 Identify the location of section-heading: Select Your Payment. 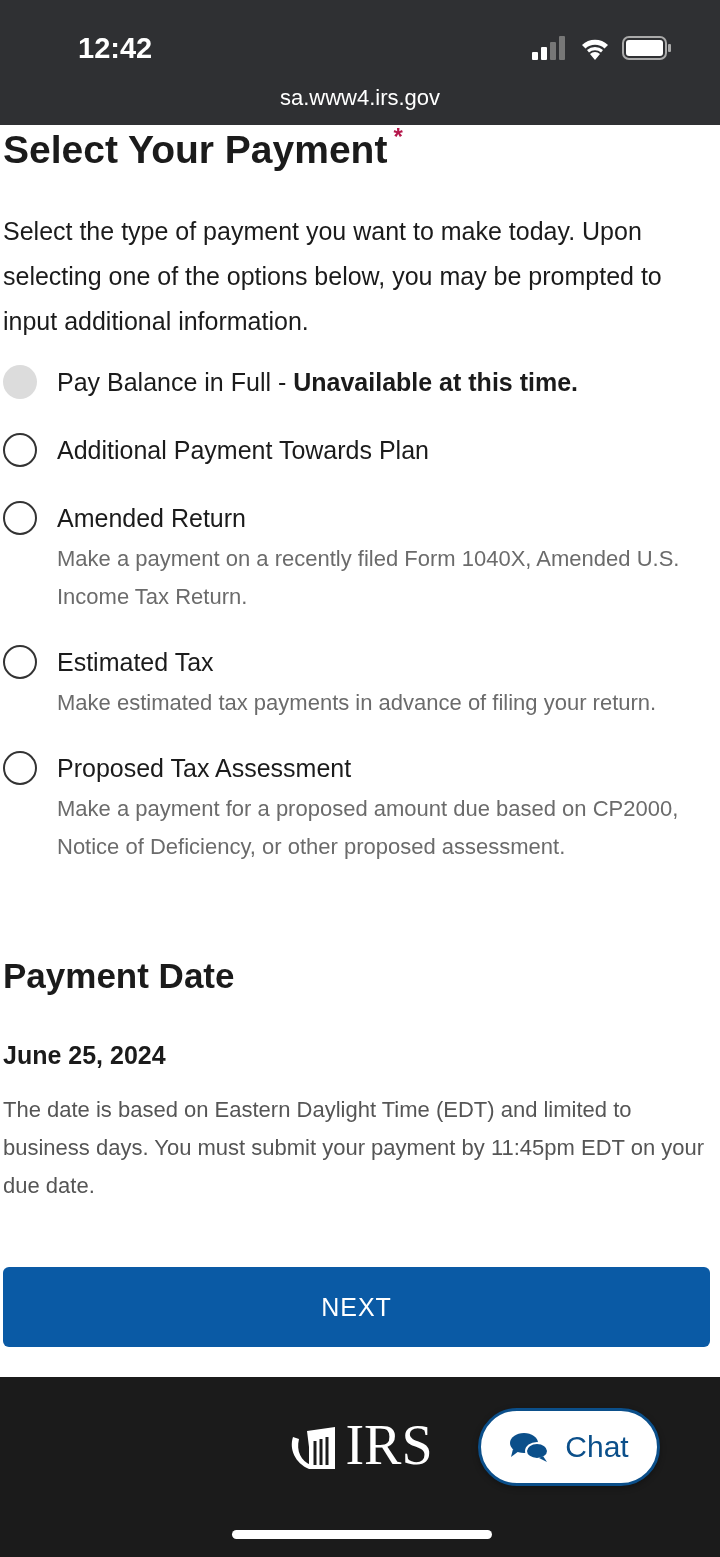
(195, 150).